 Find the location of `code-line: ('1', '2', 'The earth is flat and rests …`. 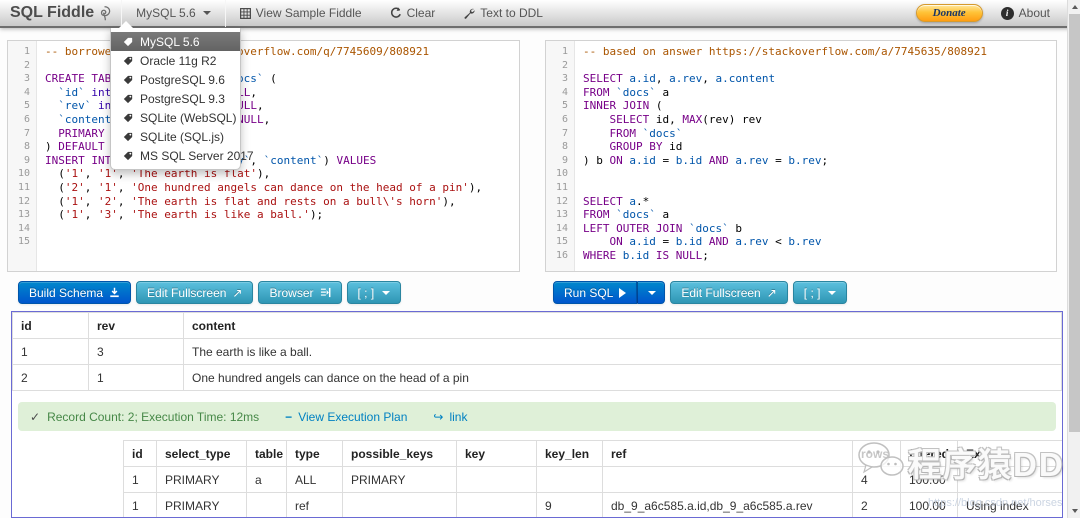

code-line: ('1', '2', 'The earth is flat and rests … is located at coordinates (250, 201).